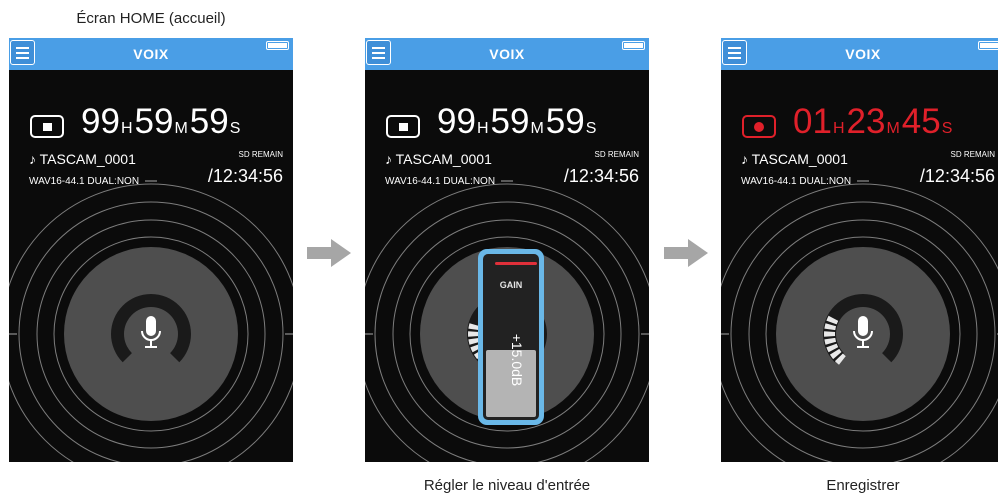 The width and height of the screenshot is (998, 502). What do you see at coordinates (812, 121) in the screenshot?
I see `time-hours: 01` at bounding box center [812, 121].